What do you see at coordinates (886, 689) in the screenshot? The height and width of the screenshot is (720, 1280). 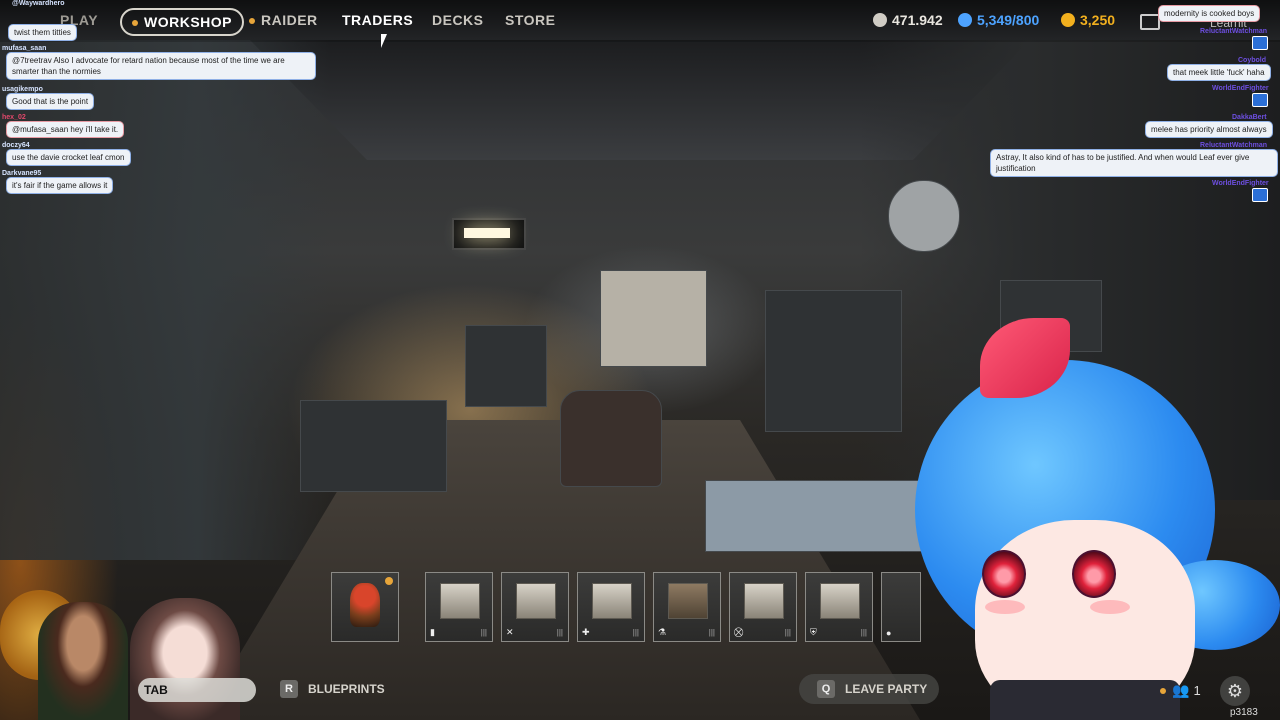 I see `leave-party-label: LEAVE PARTY` at bounding box center [886, 689].